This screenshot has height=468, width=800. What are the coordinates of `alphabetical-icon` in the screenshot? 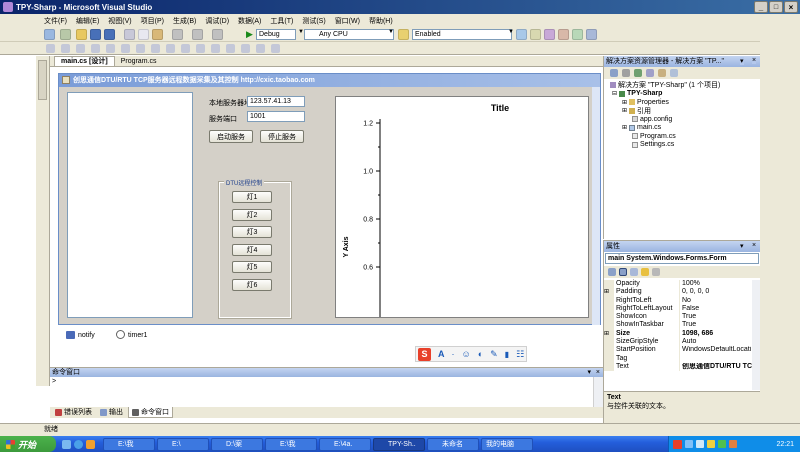 It's located at (623, 272).